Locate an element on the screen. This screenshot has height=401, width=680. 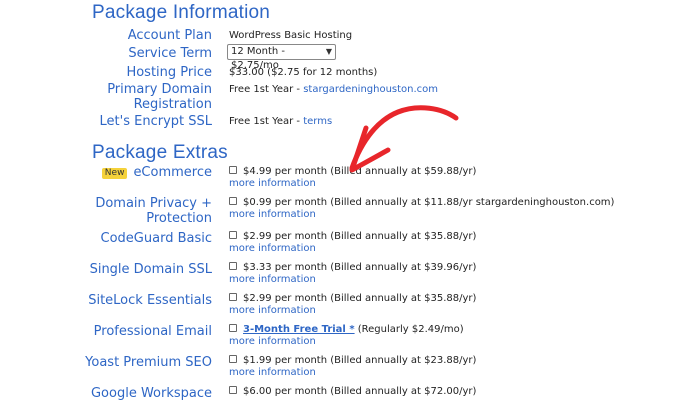
sitelock-checkbox is located at coordinates (233, 297).